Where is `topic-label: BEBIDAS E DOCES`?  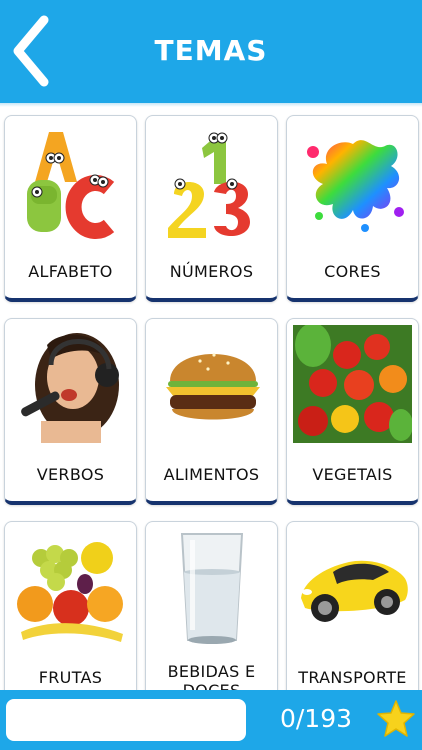
topic-label: BEBIDAS E DOCES is located at coordinates (211, 676).